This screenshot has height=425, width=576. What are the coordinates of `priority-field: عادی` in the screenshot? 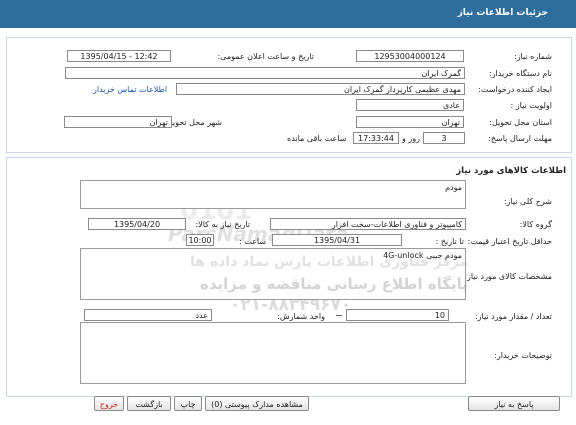 It's located at (410, 105).